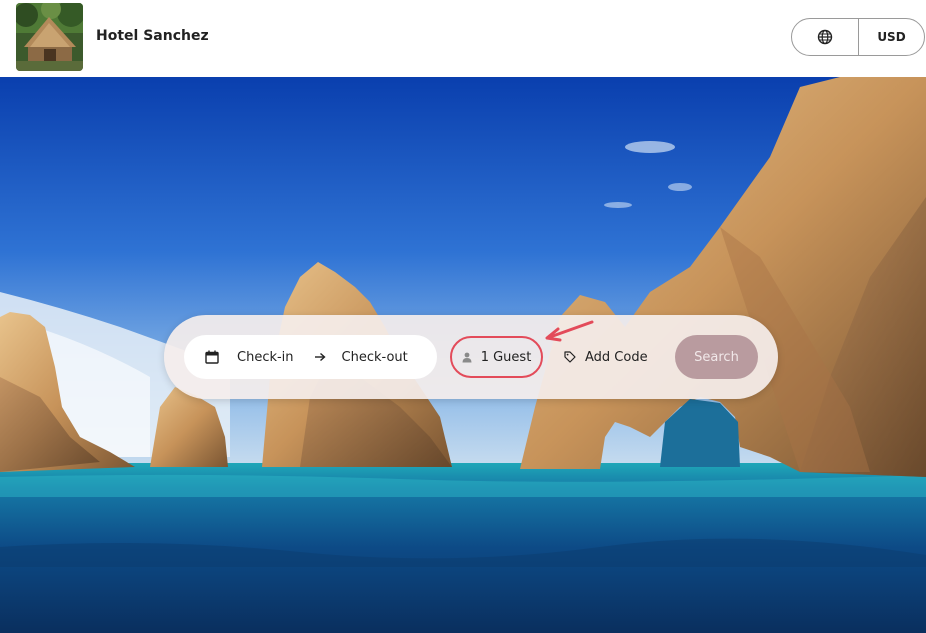 This screenshot has width=926, height=633. What do you see at coordinates (716, 357) in the screenshot?
I see `search-button: Search` at bounding box center [716, 357].